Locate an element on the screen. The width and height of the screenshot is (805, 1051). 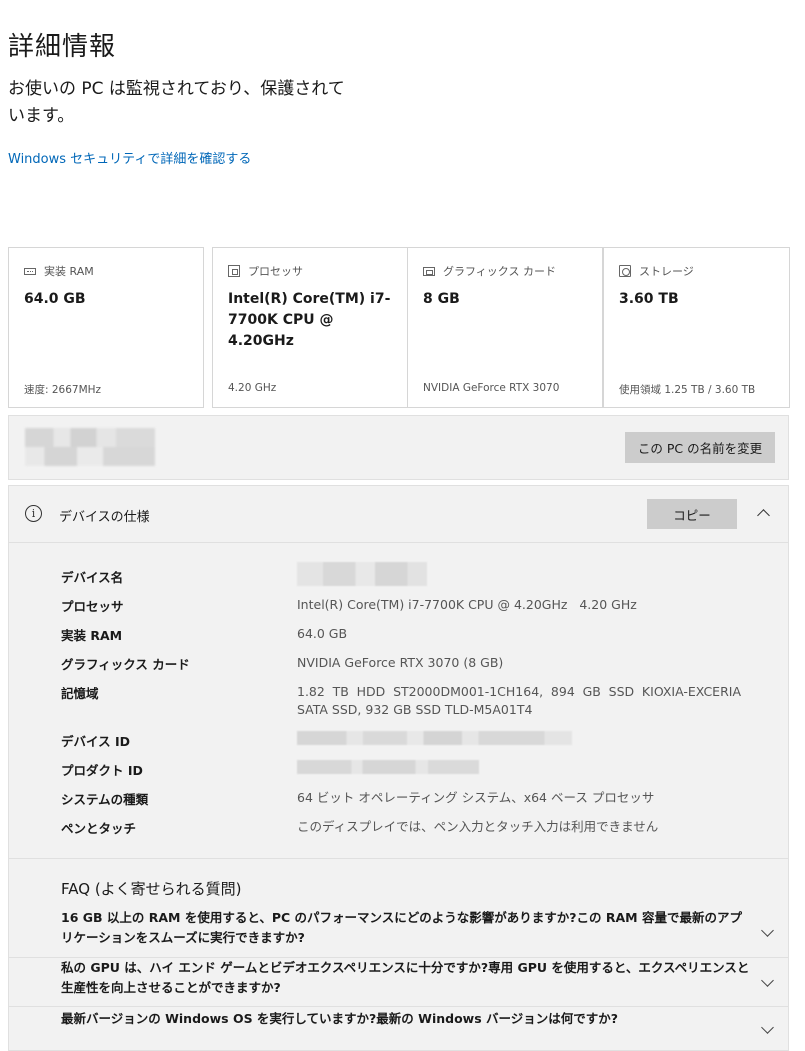
spec-label: 記憶域 is located at coordinates (80, 693).